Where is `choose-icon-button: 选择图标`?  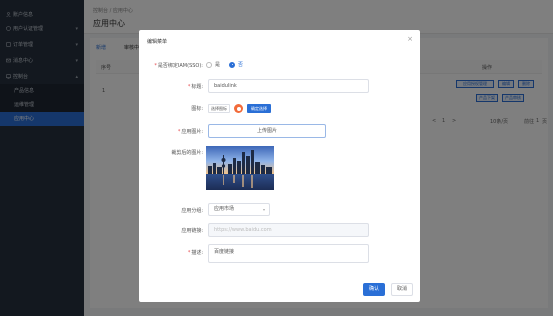
choose-icon-button: 选择图标 is located at coordinates (219, 108).